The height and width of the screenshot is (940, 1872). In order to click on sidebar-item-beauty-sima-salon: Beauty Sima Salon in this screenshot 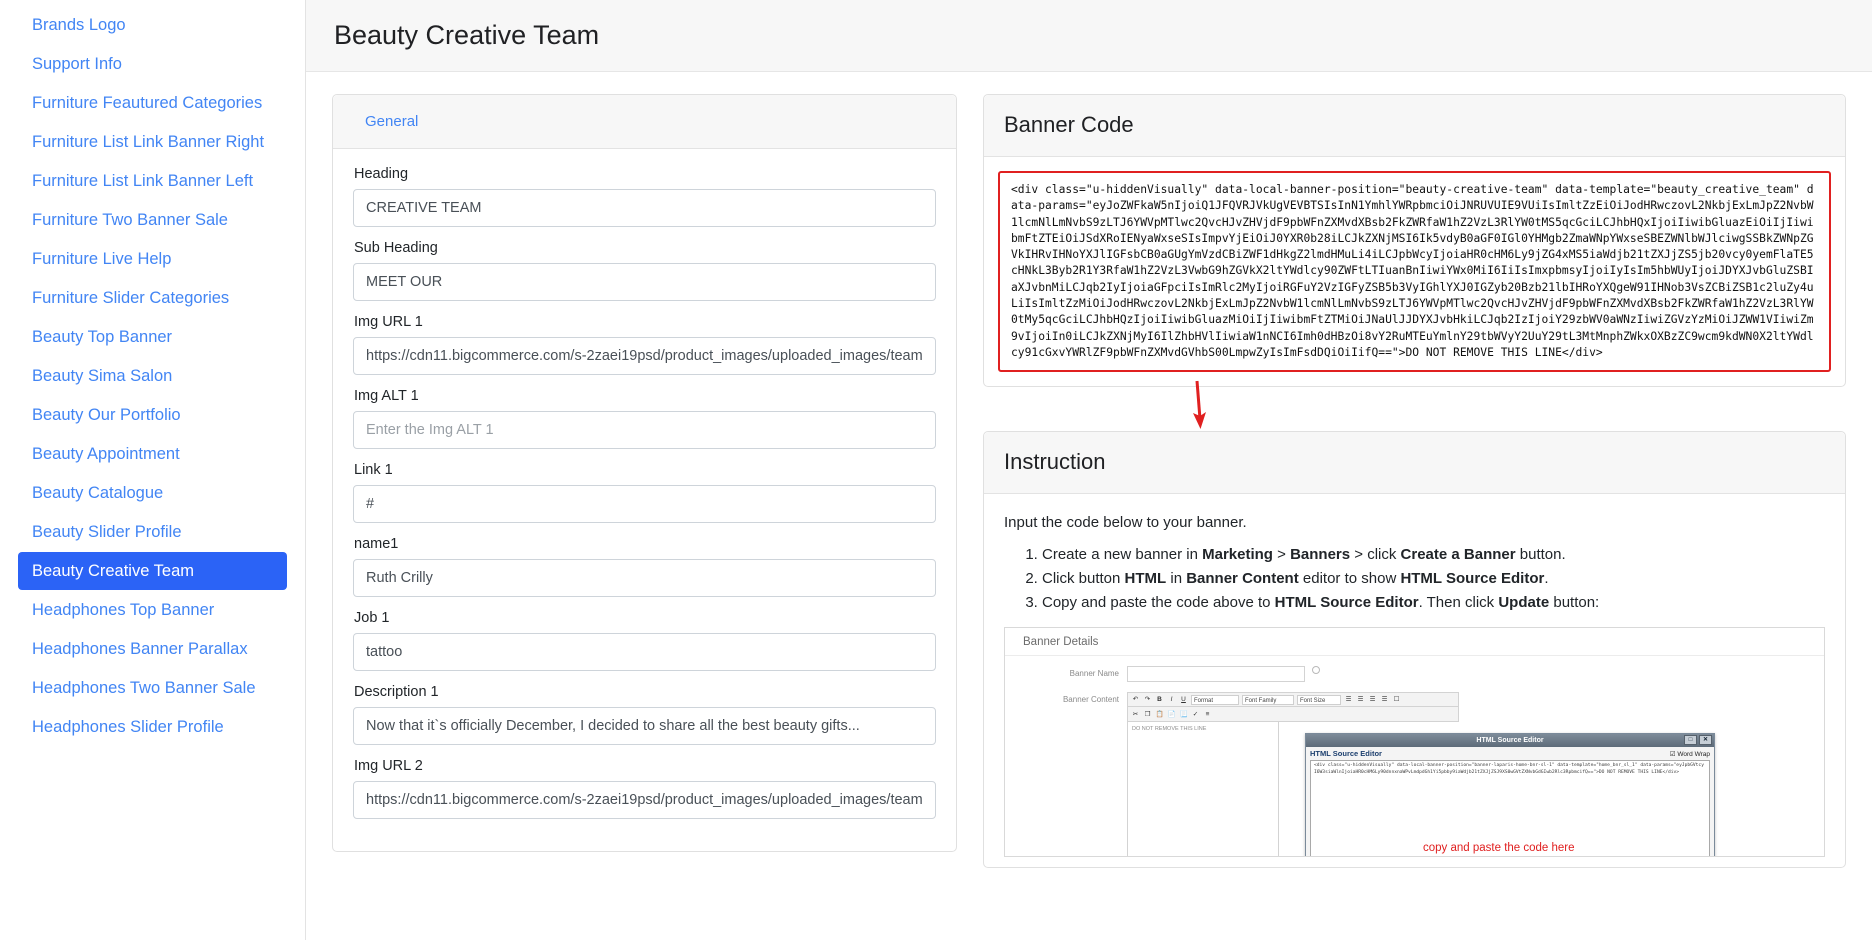, I will do `click(152, 376)`.